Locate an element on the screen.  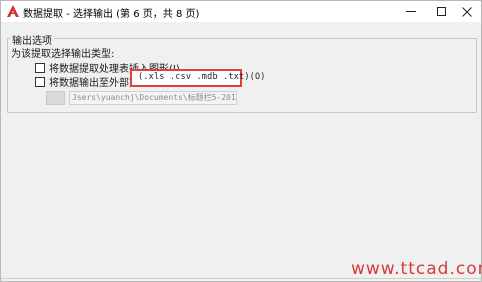
insert-table-checkbox is located at coordinates (40, 67).